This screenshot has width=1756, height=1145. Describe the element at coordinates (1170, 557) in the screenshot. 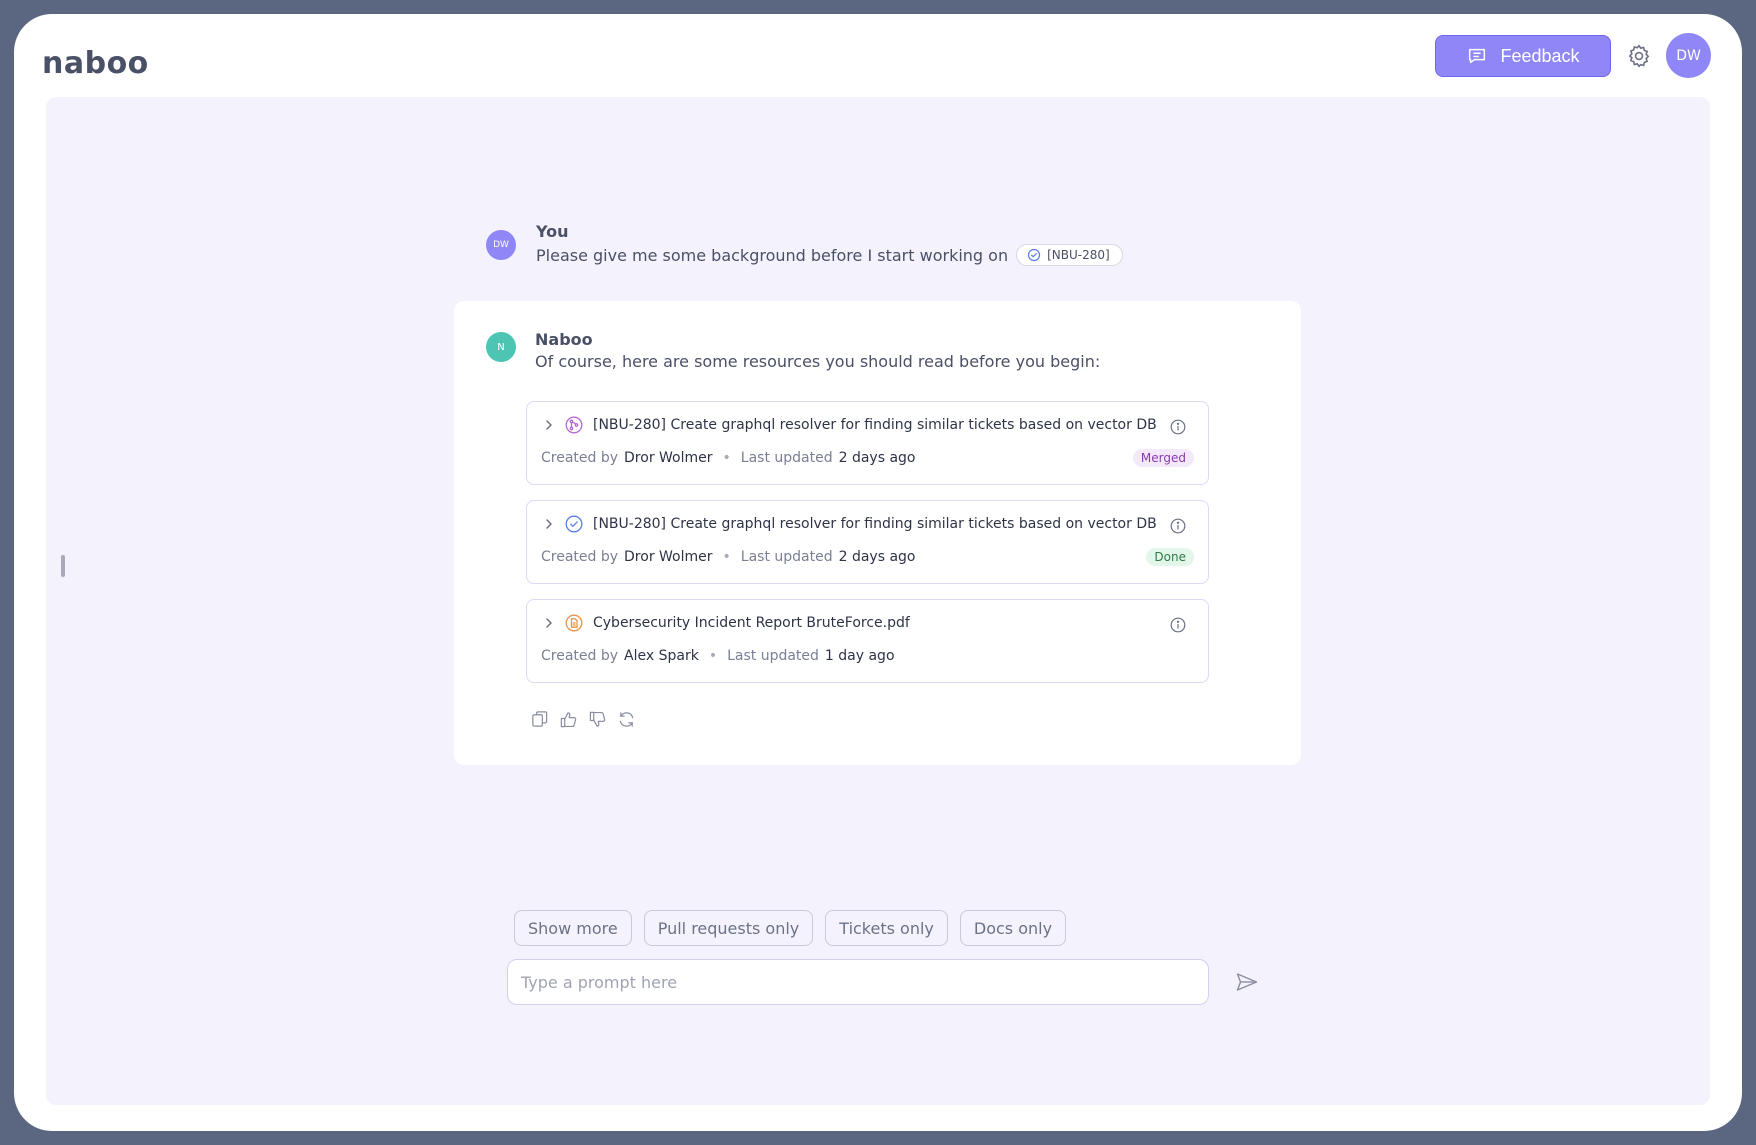

I see `status-badge: Done` at that location.